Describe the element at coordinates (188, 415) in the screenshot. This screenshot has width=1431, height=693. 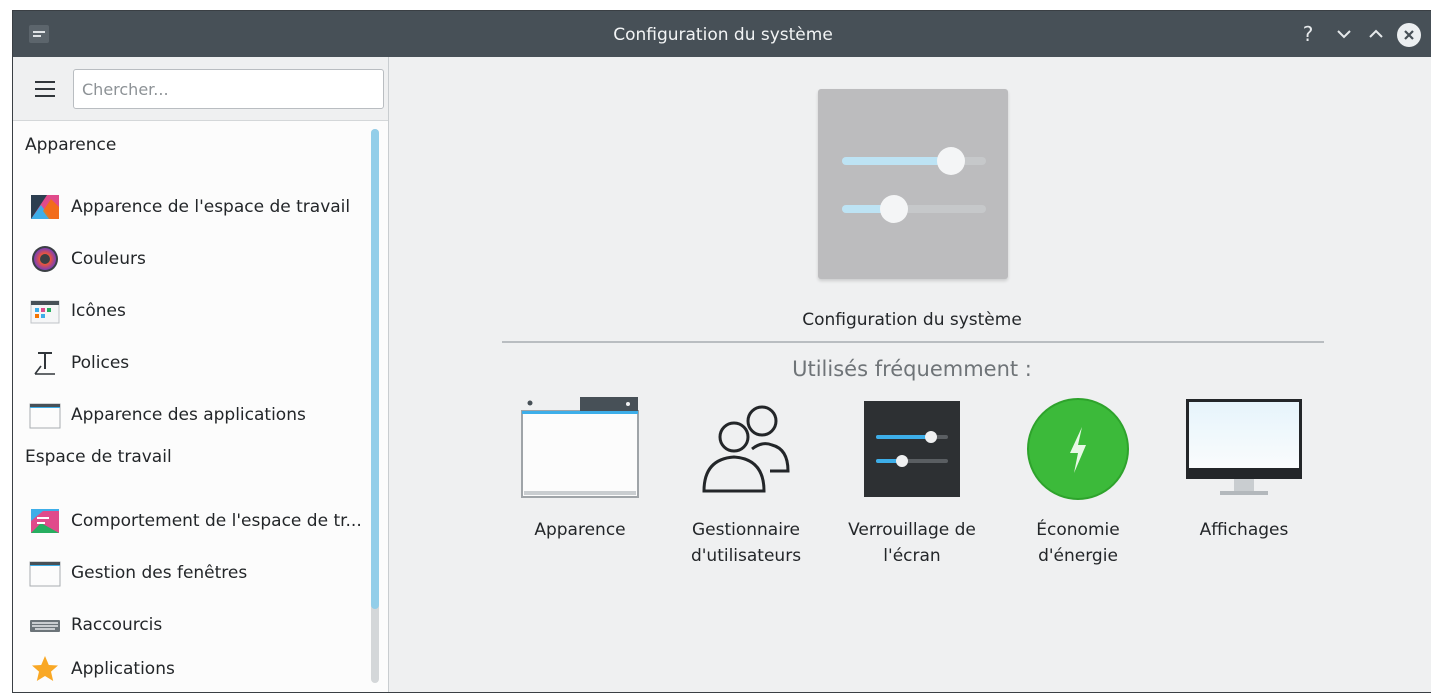
I see `sidebar-item-label: Apparence des applications` at that location.